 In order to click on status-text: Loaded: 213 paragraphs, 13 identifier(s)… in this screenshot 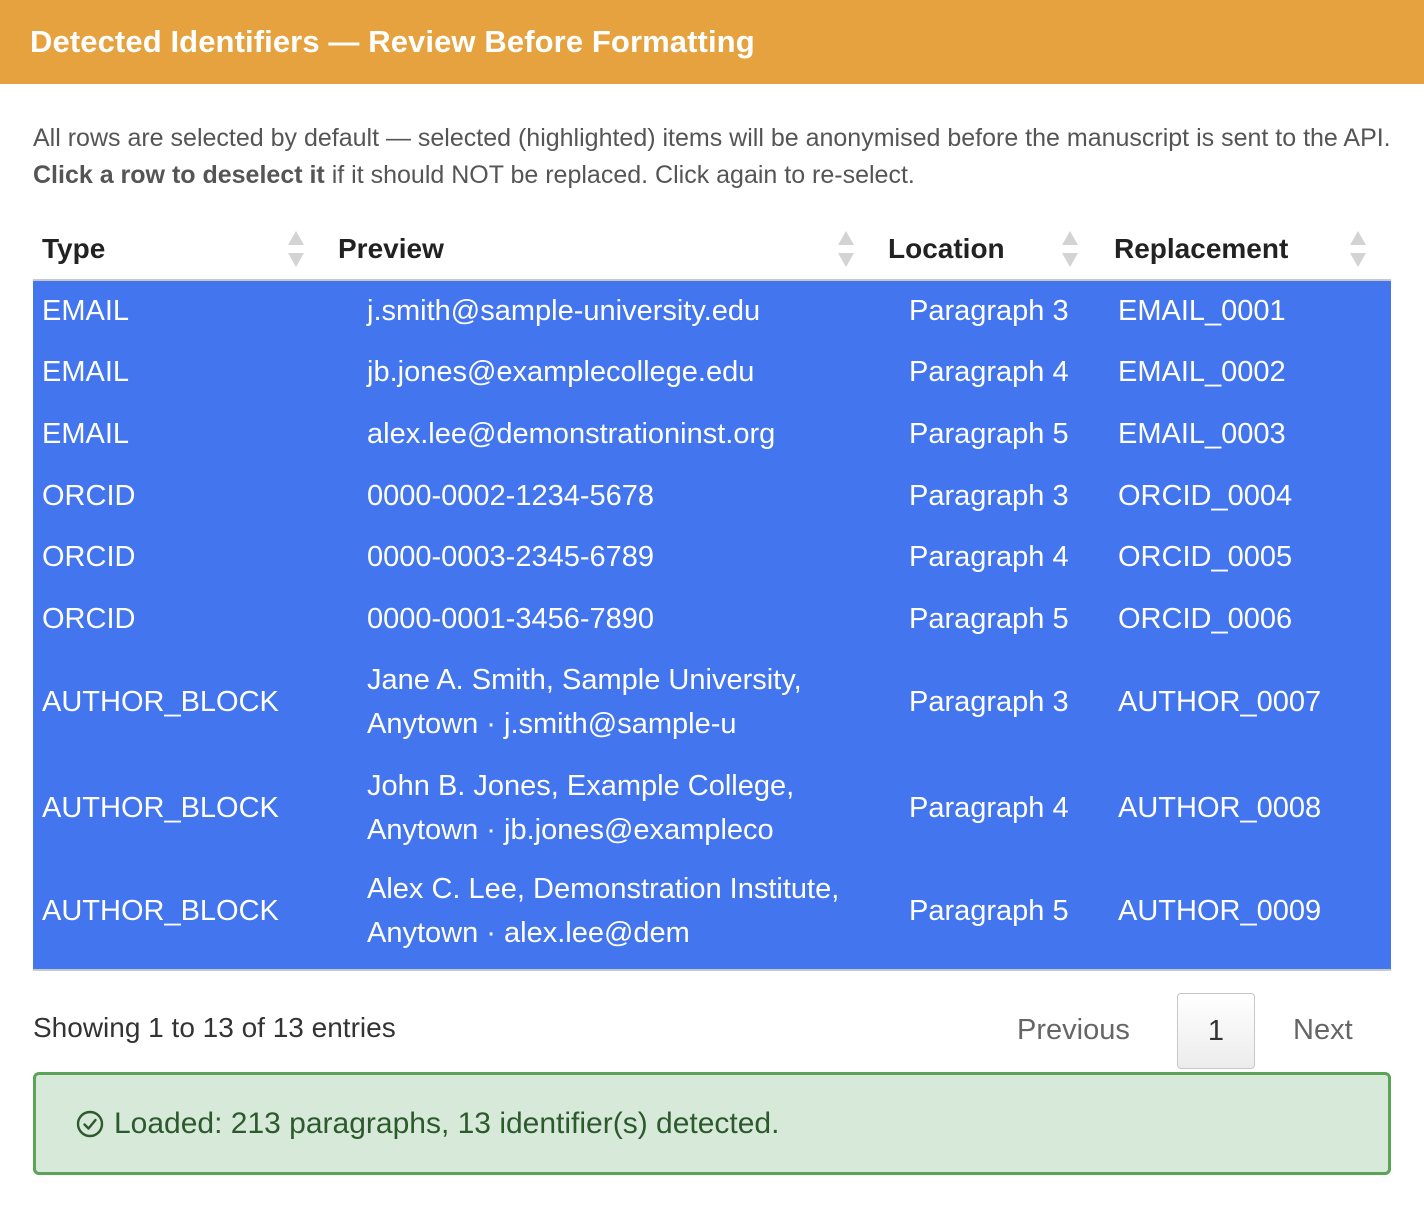, I will do `click(447, 1123)`.